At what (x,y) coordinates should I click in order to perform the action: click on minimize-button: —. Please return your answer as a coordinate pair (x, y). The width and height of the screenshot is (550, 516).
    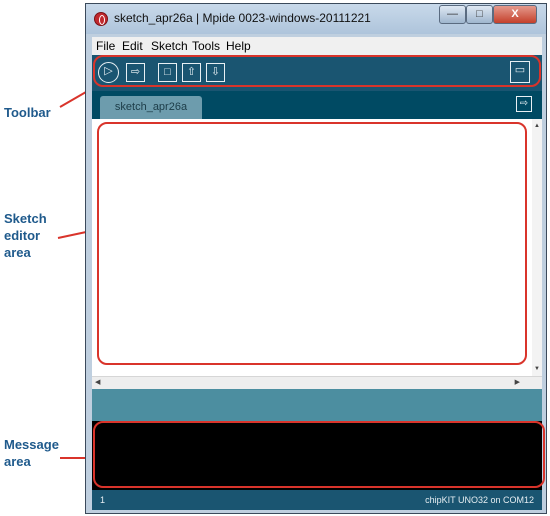
    Looking at the image, I should click on (452, 14).